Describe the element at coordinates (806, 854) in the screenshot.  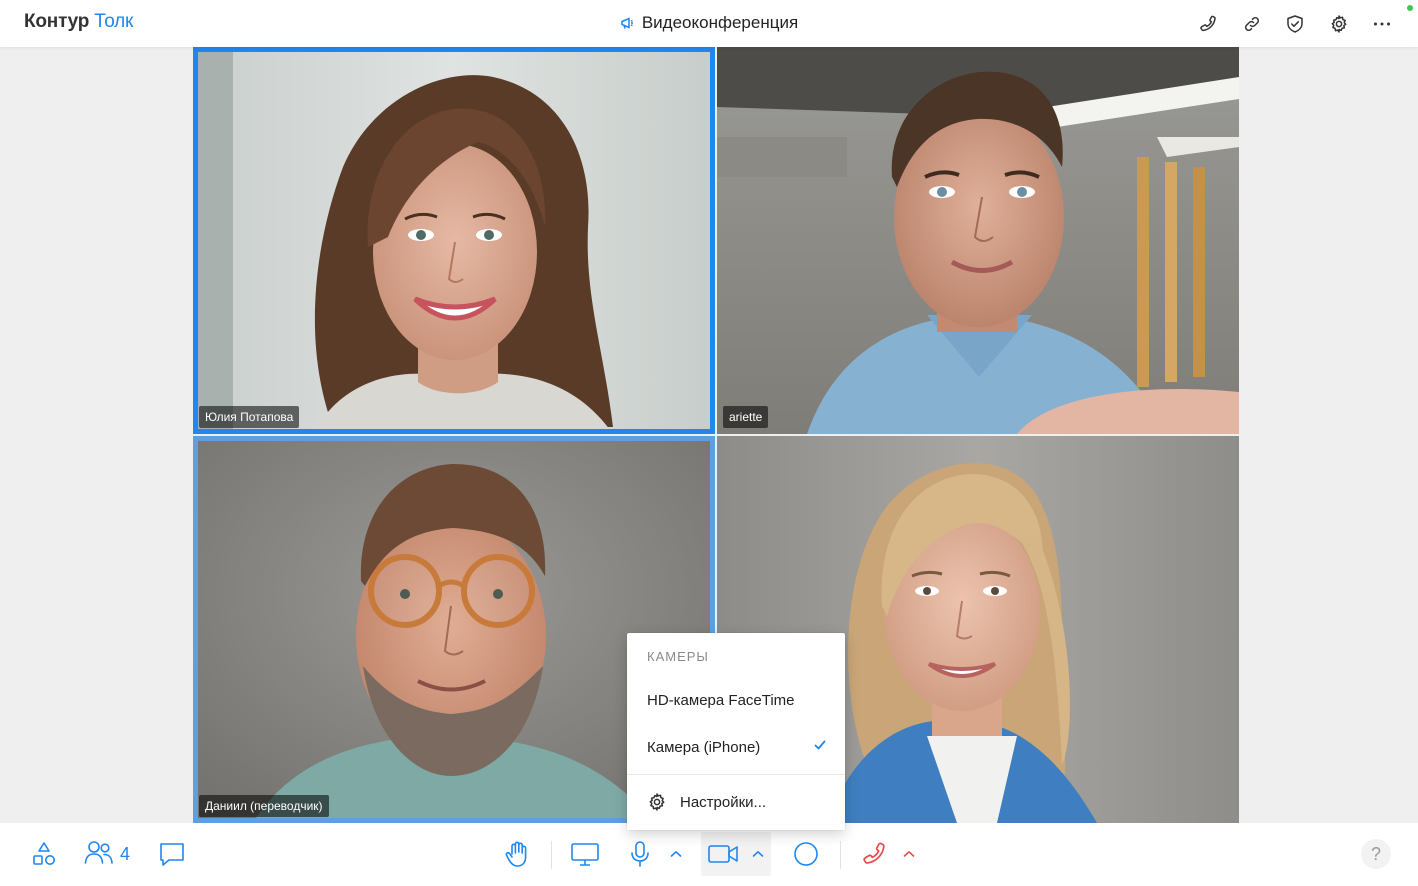
I see `record-icon` at that location.